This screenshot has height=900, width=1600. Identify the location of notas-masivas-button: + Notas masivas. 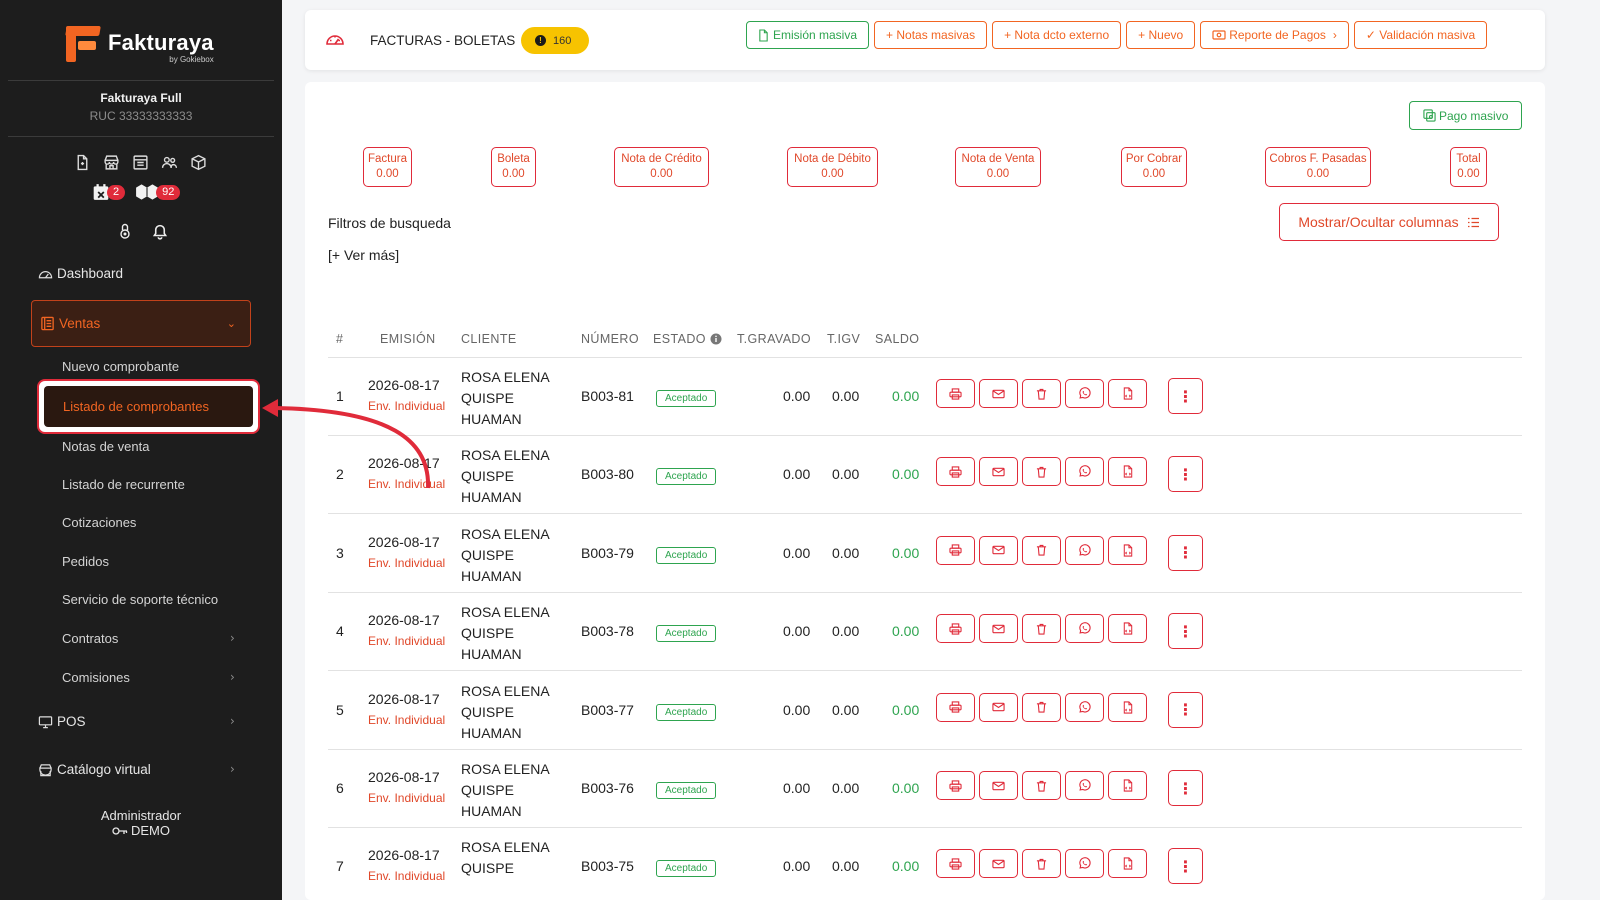
(931, 35).